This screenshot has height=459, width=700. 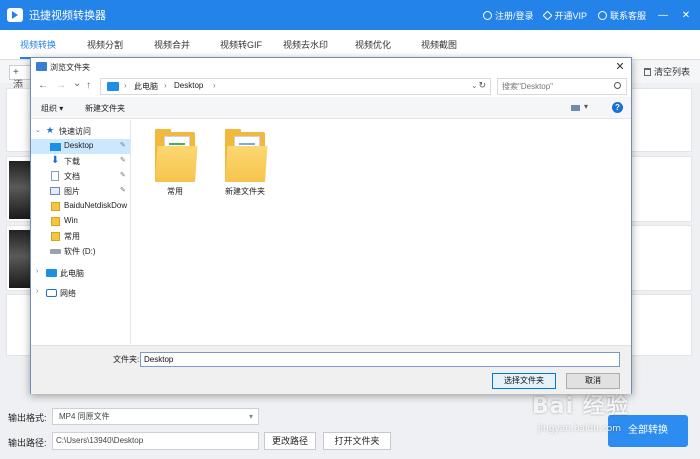 I want to click on change-path-button: 更改路径, so click(x=290, y=441).